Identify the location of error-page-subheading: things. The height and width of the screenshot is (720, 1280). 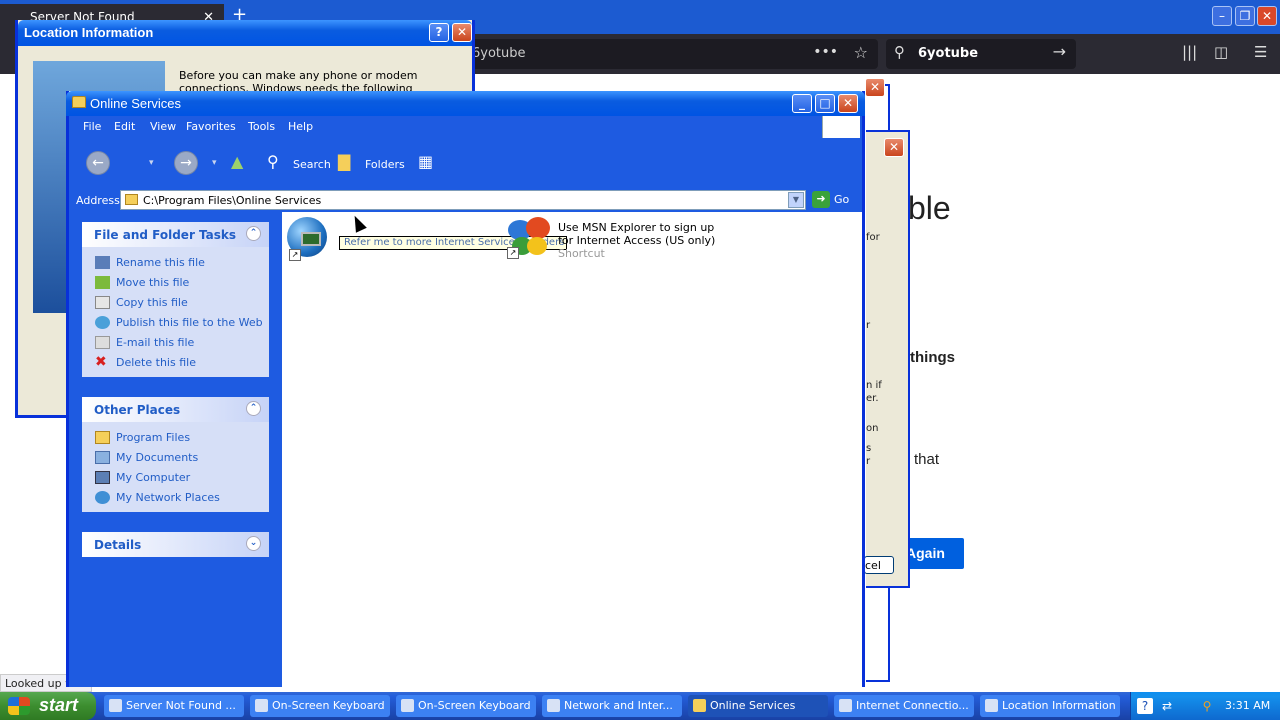
(932, 357).